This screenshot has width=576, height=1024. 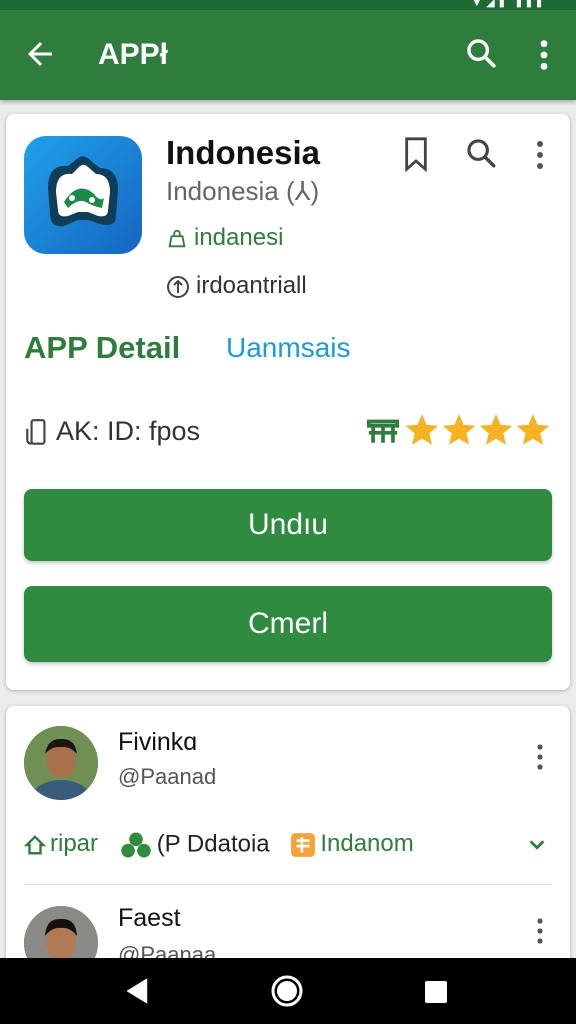 I want to click on divider, so click(x=288, y=884).